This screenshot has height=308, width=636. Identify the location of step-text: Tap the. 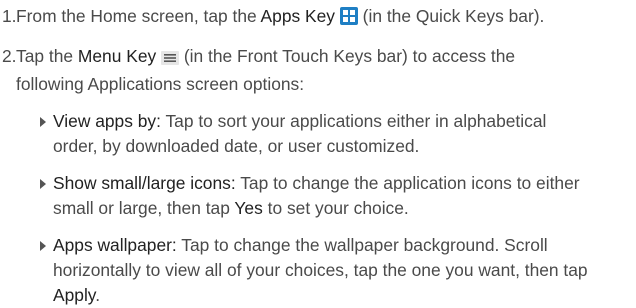
(47, 56).